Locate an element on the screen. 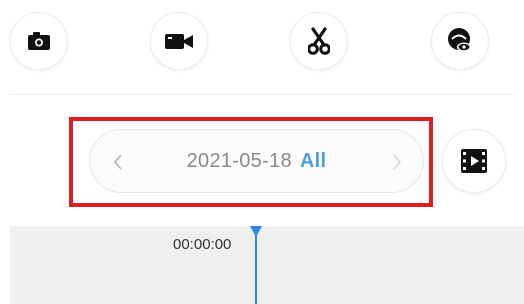 The height and width of the screenshot is (304, 524). next-day-button is located at coordinates (397, 162).